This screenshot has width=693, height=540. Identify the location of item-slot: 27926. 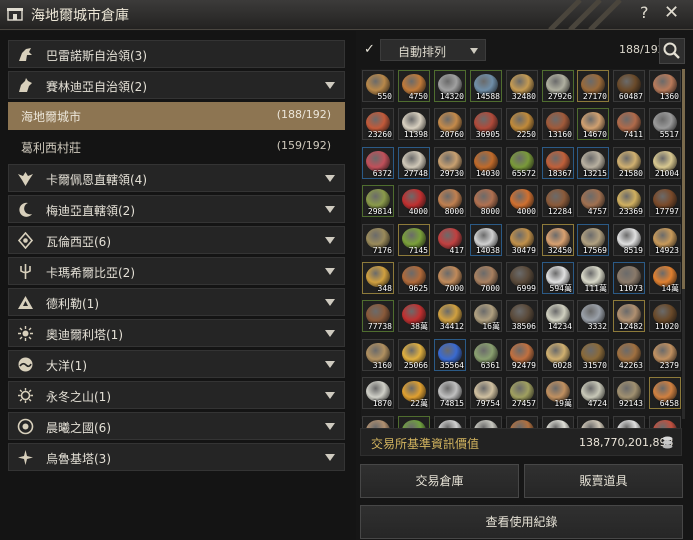
(558, 86).